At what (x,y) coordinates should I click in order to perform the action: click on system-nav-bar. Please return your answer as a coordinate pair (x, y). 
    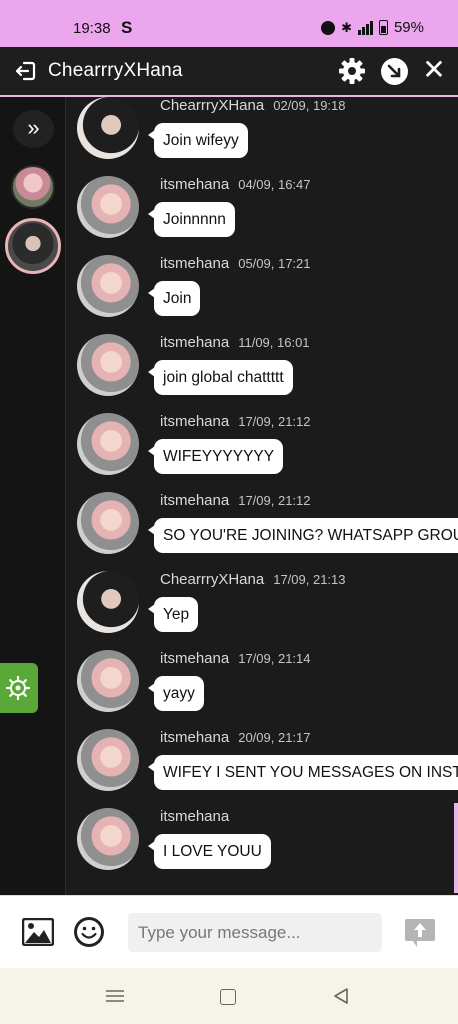
    Looking at the image, I should click on (229, 996).